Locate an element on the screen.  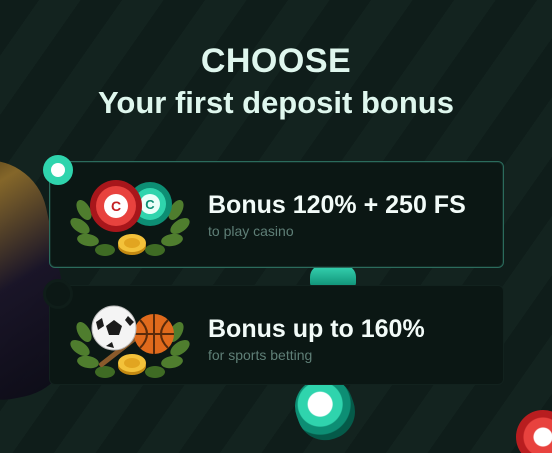
option-text: Bonus 120% + 250 FS to play casino is located at coordinates (337, 215).